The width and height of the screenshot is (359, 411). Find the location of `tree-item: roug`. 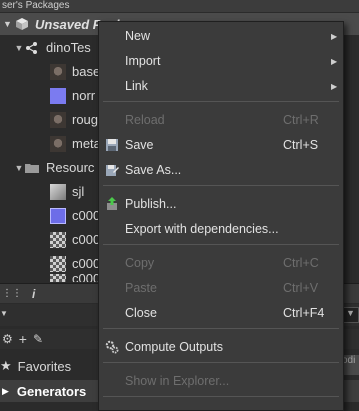

tree-item: roug is located at coordinates (74, 119).